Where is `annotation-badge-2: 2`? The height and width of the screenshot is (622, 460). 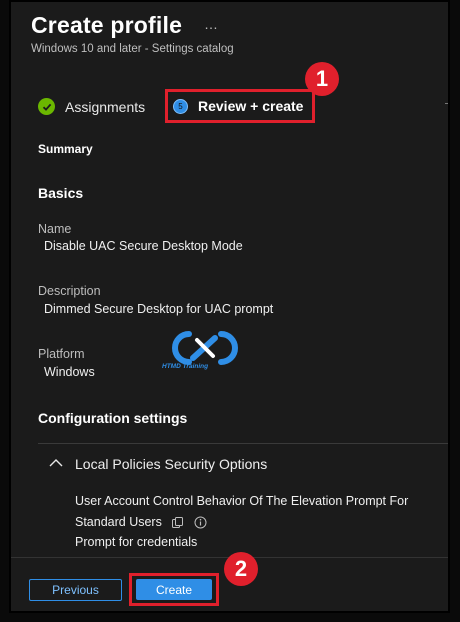 annotation-badge-2: 2 is located at coordinates (241, 569).